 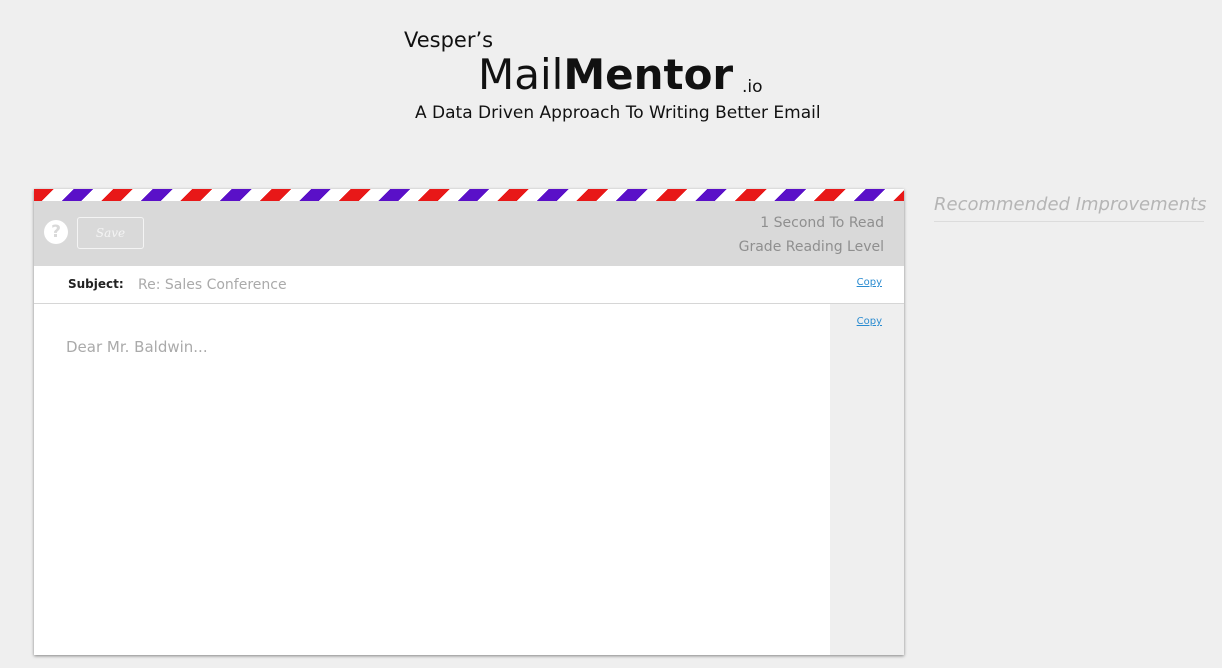 What do you see at coordinates (867, 479) in the screenshot?
I see `body-sidebar: Copy` at bounding box center [867, 479].